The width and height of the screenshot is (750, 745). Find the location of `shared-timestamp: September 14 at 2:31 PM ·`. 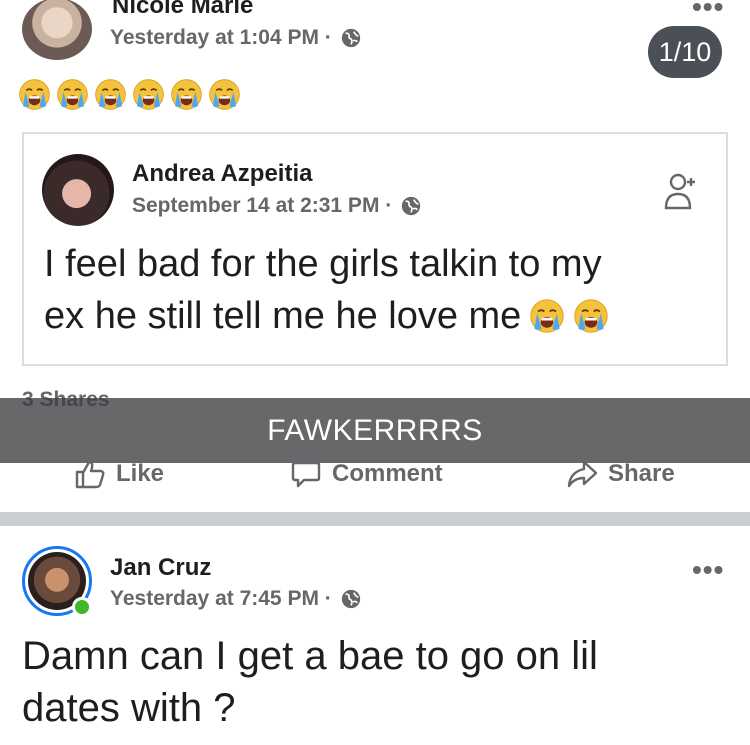

shared-timestamp: September 14 at 2:31 PM · is located at coordinates (277, 206).